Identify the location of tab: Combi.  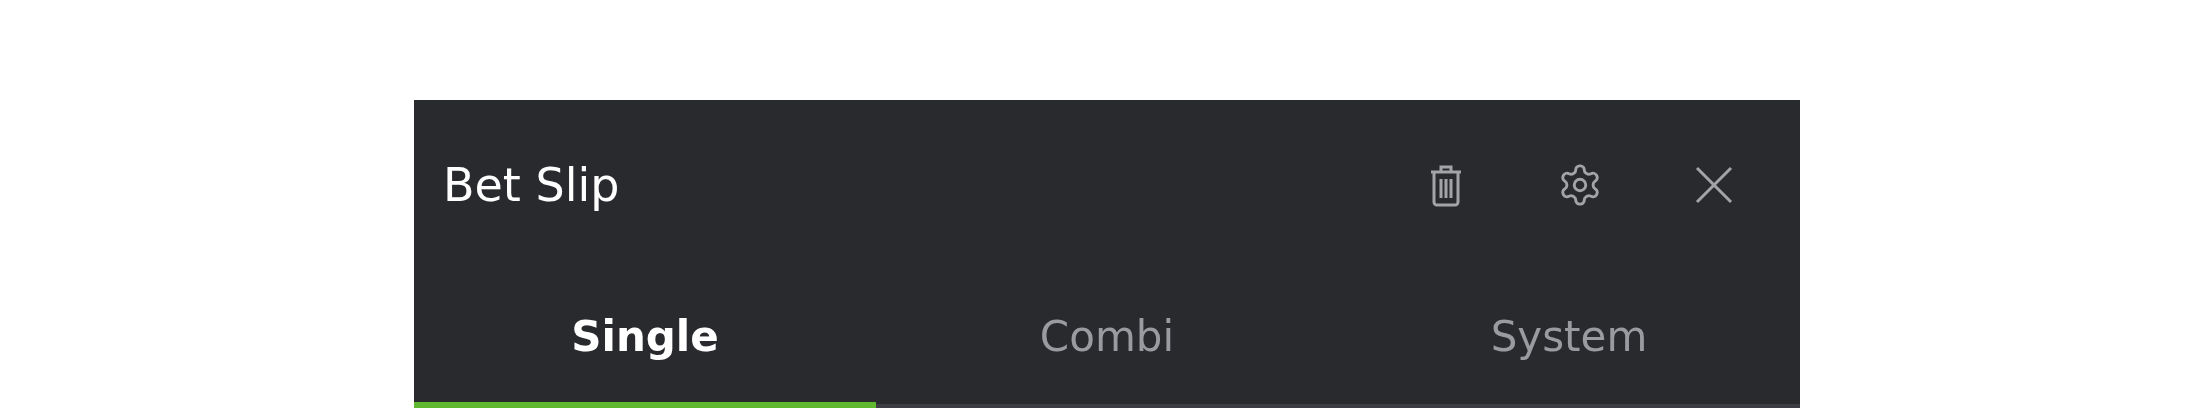
(1107, 339).